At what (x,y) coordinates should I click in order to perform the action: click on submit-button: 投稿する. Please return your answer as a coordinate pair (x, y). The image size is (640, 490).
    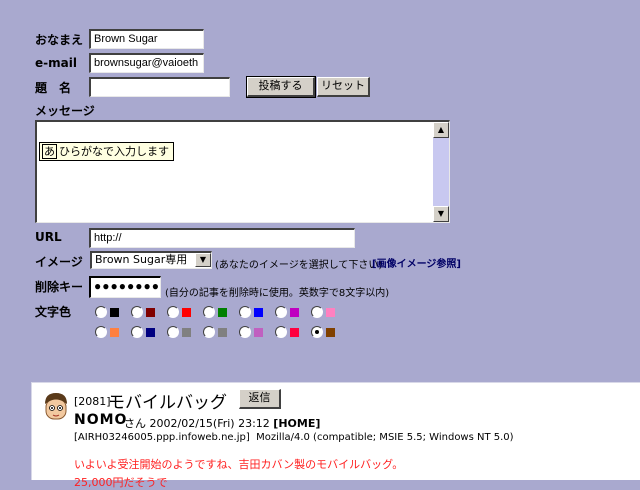
    Looking at the image, I should click on (281, 87).